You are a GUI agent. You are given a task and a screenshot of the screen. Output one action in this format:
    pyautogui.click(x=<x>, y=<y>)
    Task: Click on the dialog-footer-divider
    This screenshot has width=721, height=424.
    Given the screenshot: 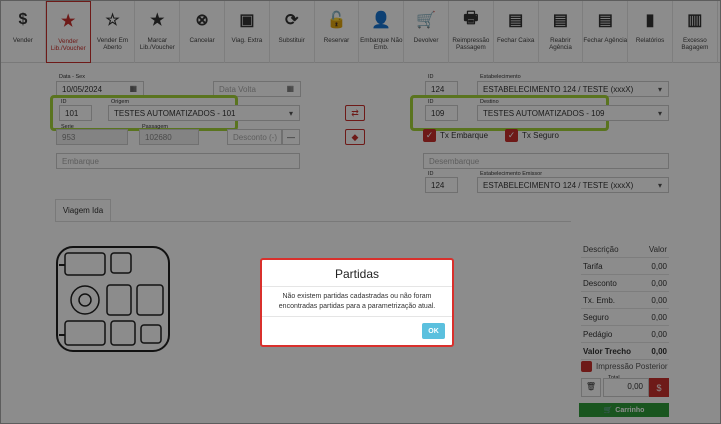 What is the action you would take?
    pyautogui.click(x=357, y=316)
    